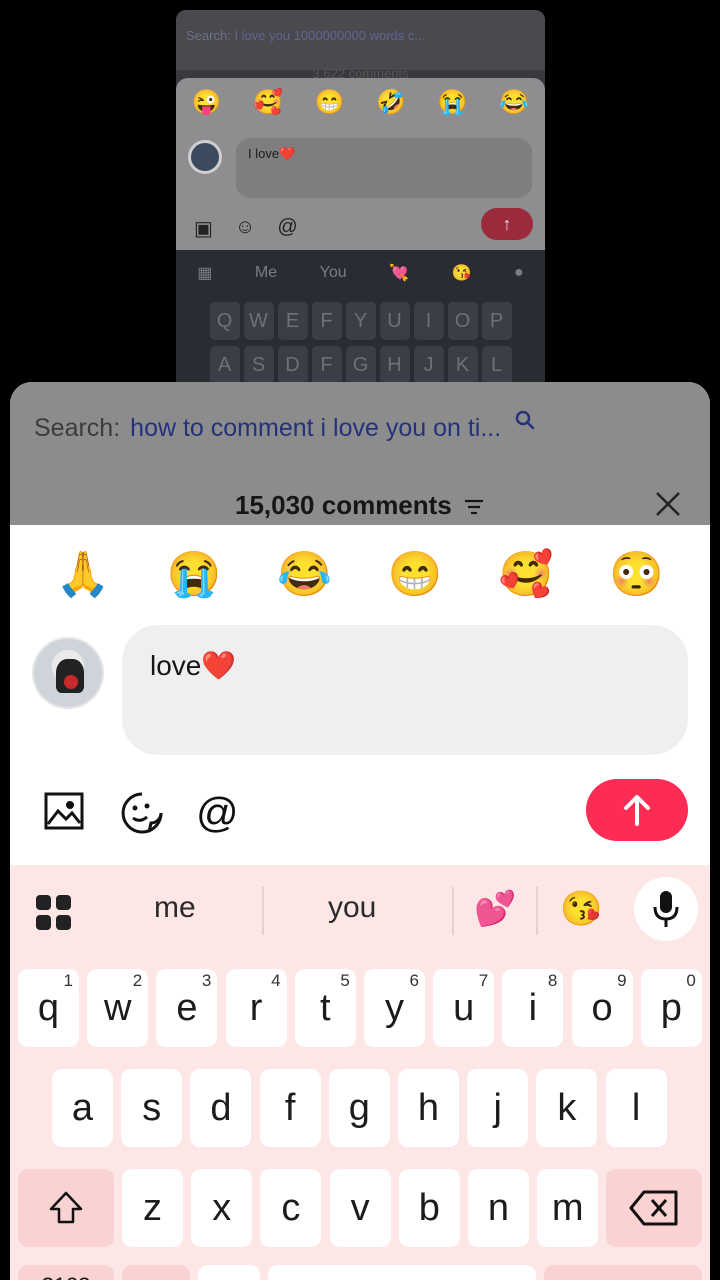 The image size is (720, 1280). I want to click on key-label: w, so click(117, 1007).